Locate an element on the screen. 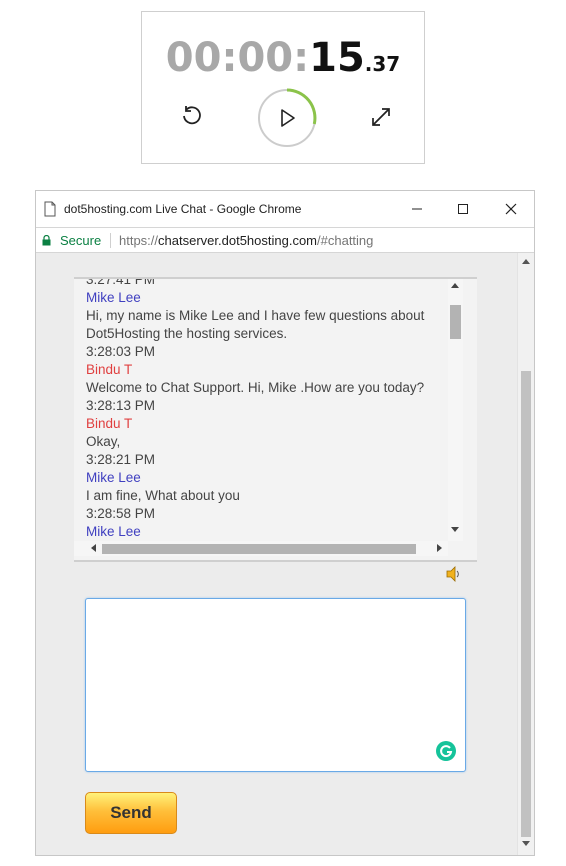 Image resolution: width=566 pixels, height=866 pixels. lock-icon is located at coordinates (46, 240).